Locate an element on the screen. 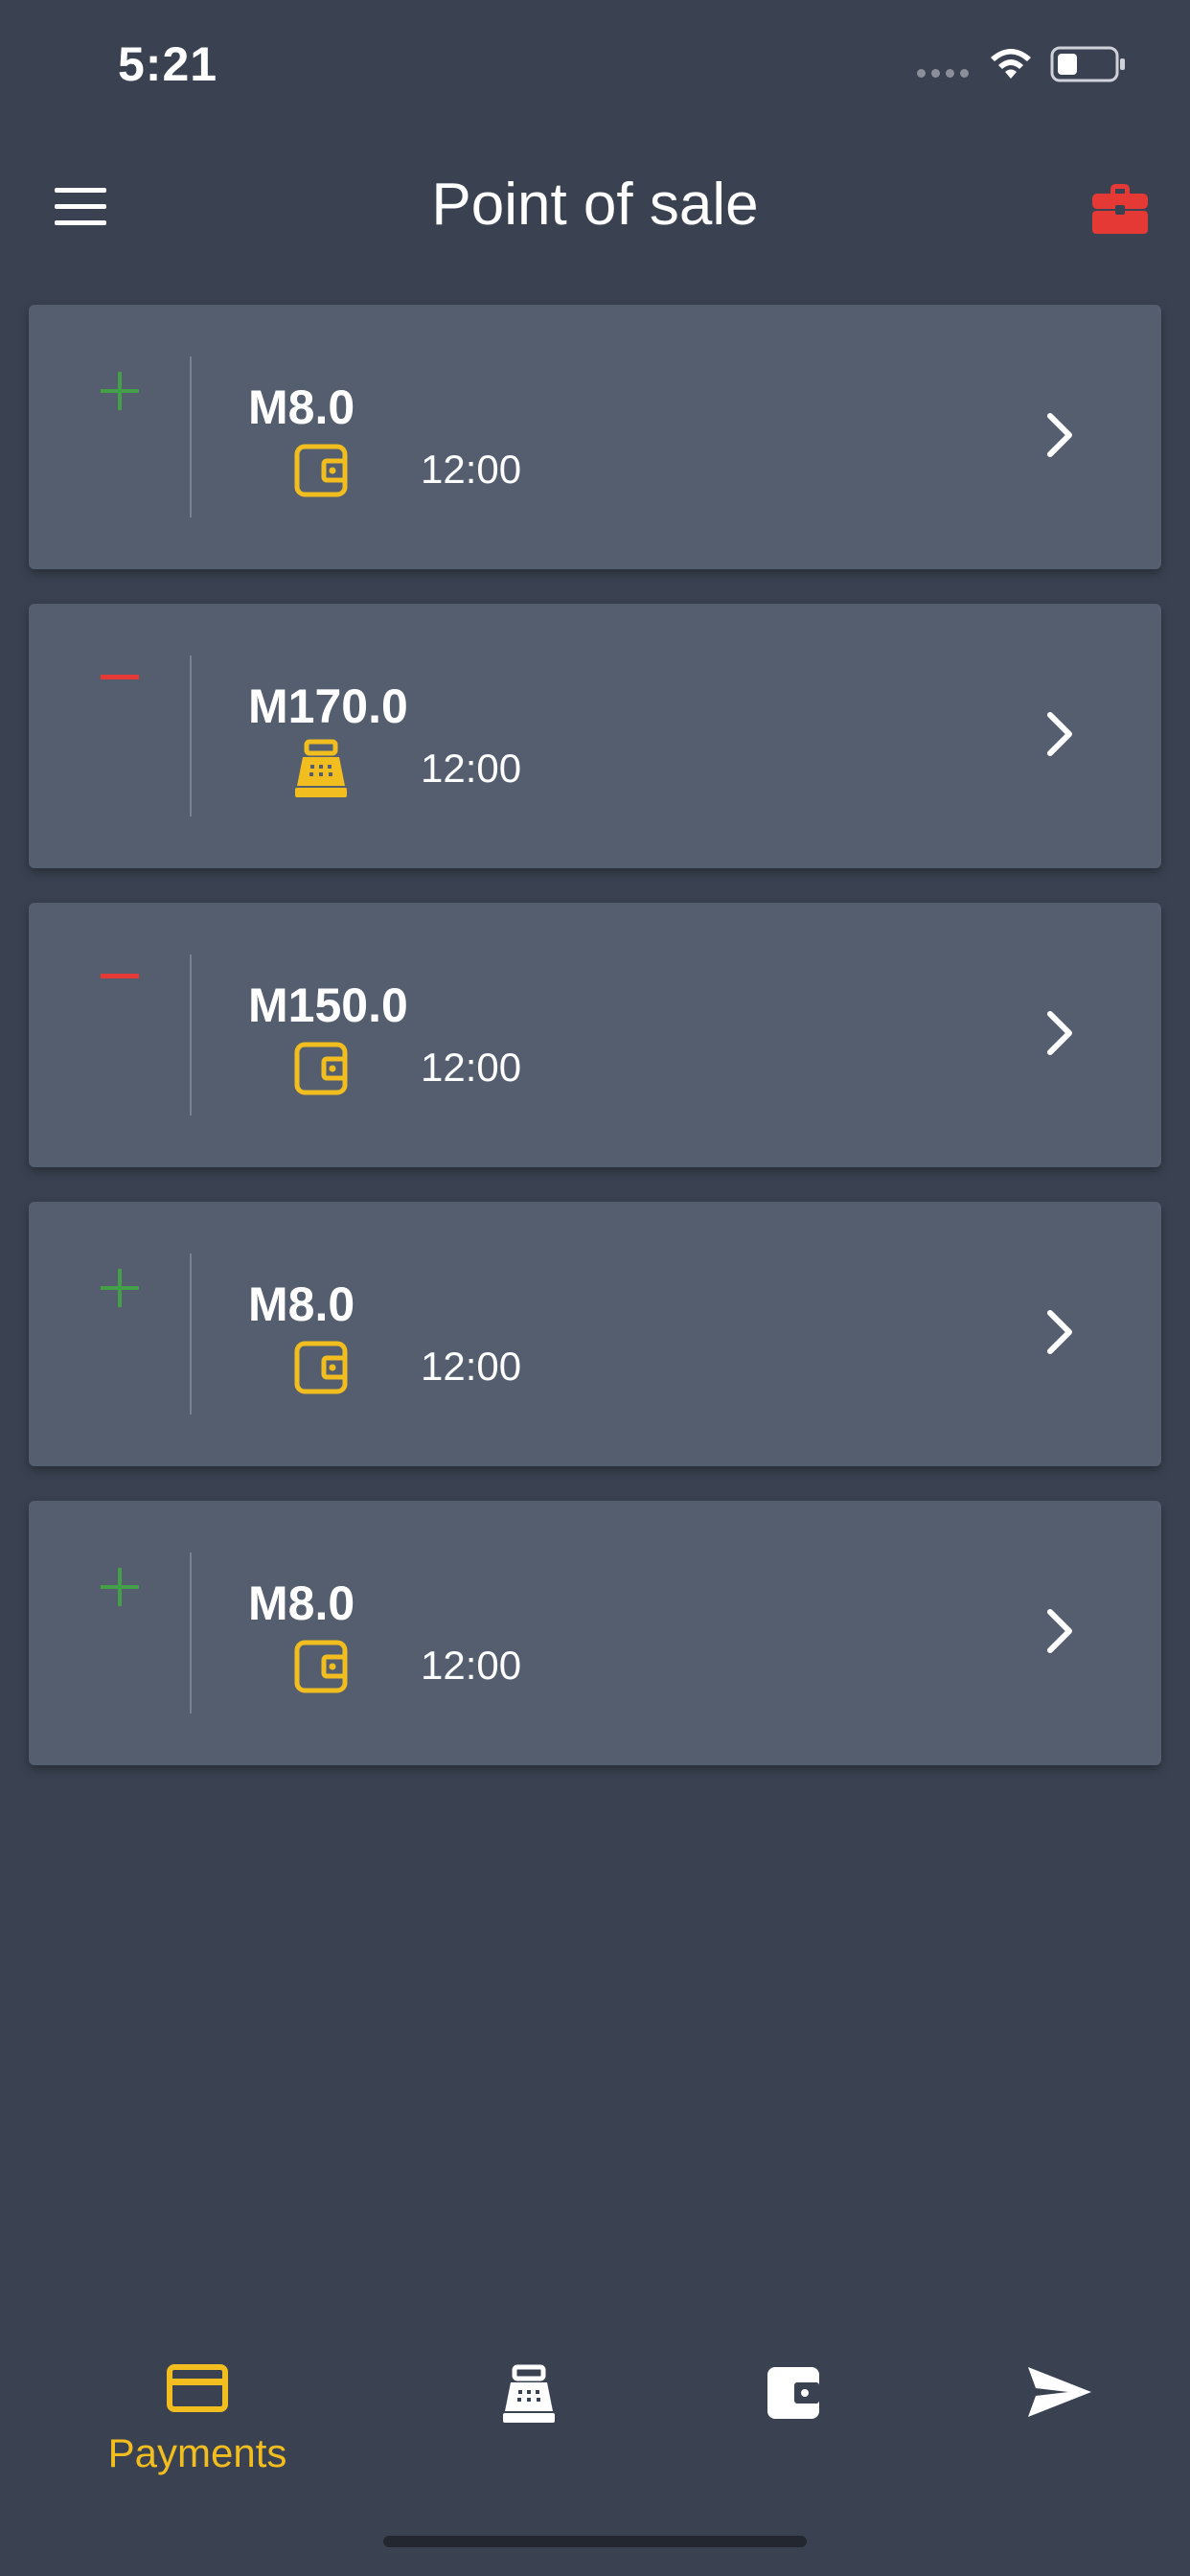  transaction-card: M150.0 12:00 is located at coordinates (595, 1035).